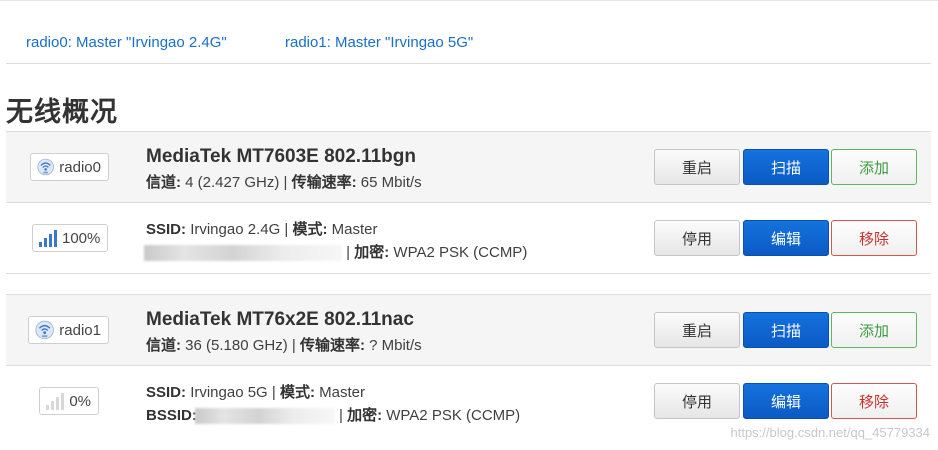 The width and height of the screenshot is (938, 450). I want to click on ssid-value: Irvingao 2.4G, so click(235, 229).